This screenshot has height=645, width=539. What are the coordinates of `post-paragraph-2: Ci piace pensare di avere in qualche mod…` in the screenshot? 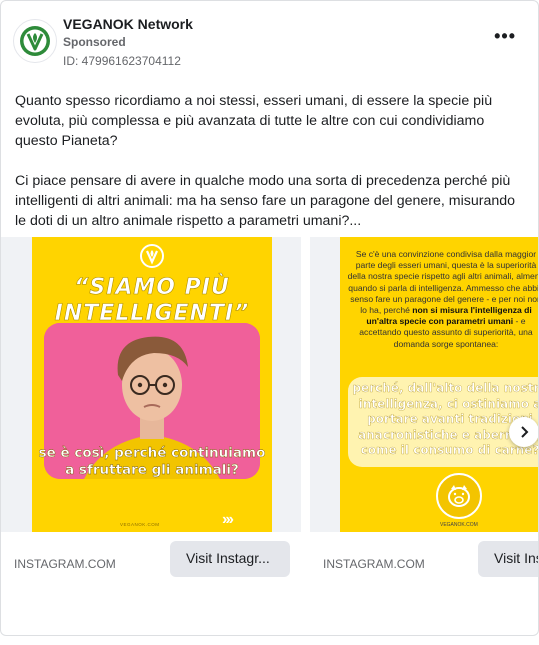 It's located at (265, 201).